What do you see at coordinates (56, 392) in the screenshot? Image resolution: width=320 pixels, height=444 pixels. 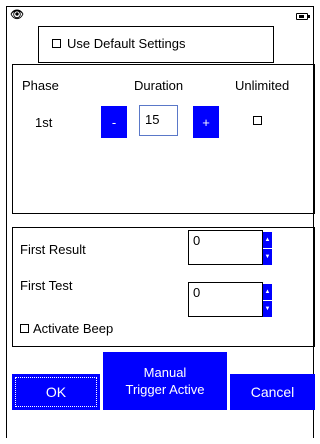 I see `ok-button: OK` at bounding box center [56, 392].